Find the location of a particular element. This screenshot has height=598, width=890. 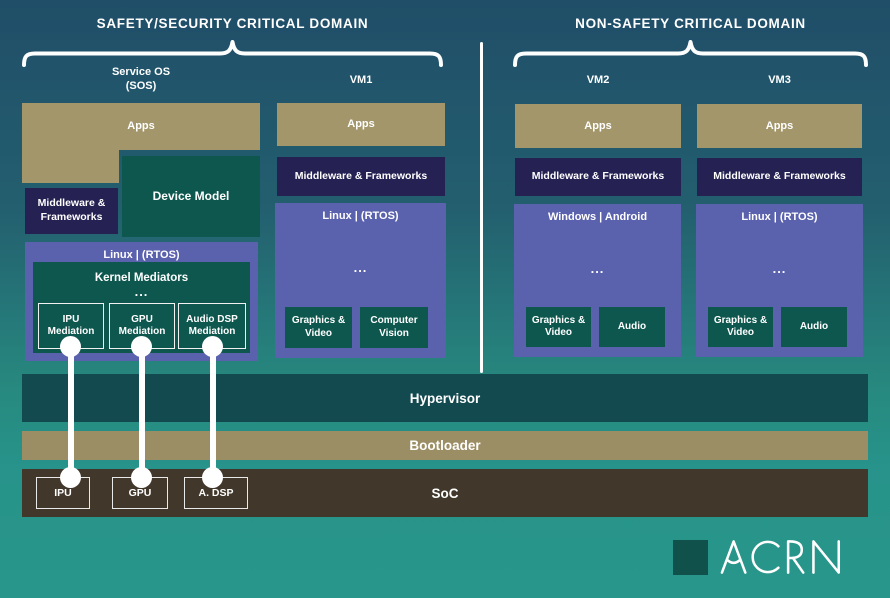

vm2-graphics-video-block: Graphics & Video is located at coordinates (558, 327).